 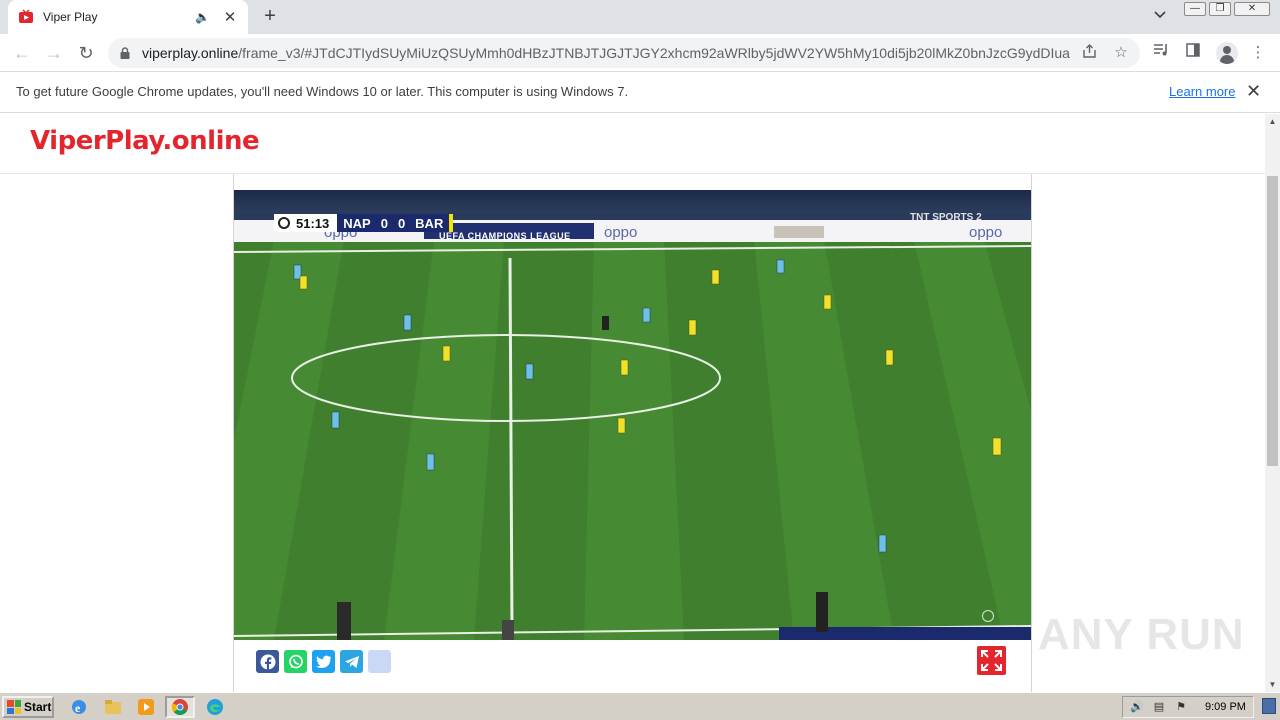 What do you see at coordinates (38, 707) in the screenshot?
I see `start-label: Start` at bounding box center [38, 707].